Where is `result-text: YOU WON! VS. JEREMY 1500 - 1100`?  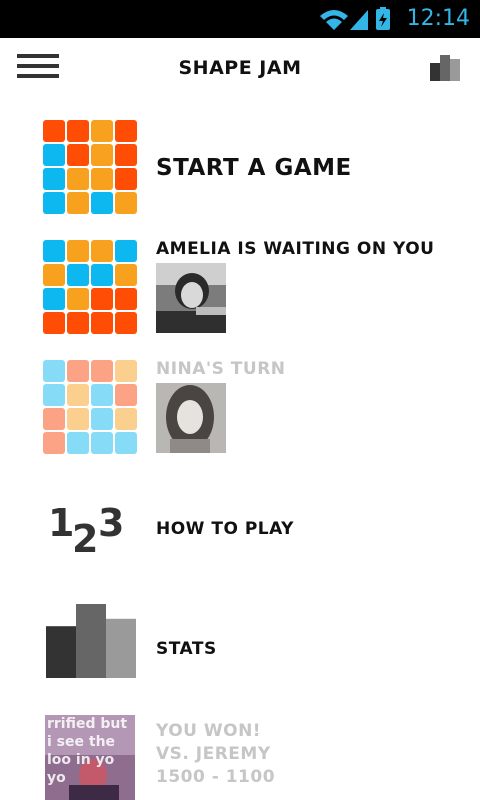 result-text: YOU WON! VS. JEREMY 1500 - 1100 is located at coordinates (215, 754).